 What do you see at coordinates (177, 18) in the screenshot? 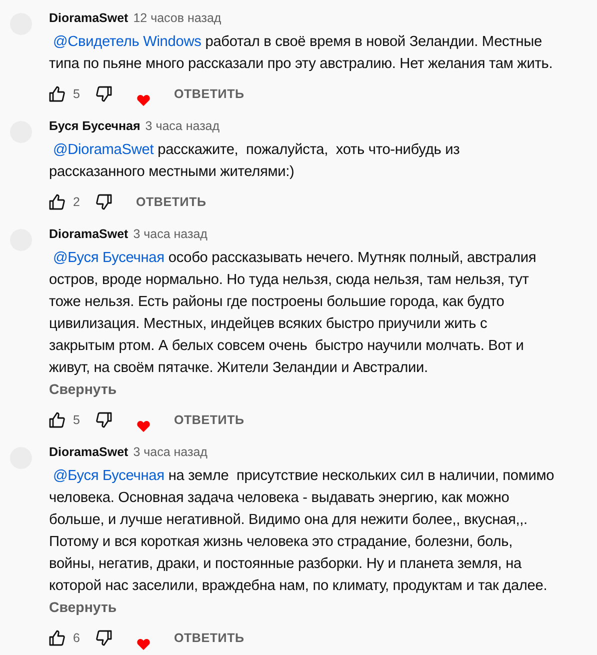
I see `comment-time: 12 часов назад` at bounding box center [177, 18].